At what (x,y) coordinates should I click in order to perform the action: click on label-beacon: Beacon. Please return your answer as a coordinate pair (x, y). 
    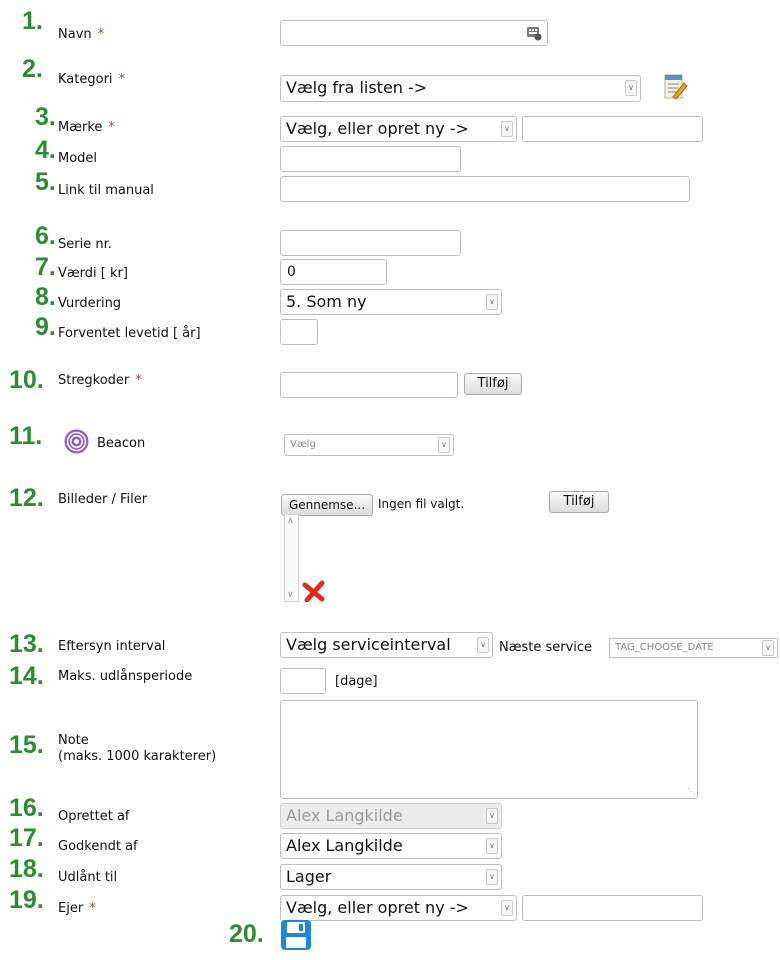
    Looking at the image, I should click on (121, 443).